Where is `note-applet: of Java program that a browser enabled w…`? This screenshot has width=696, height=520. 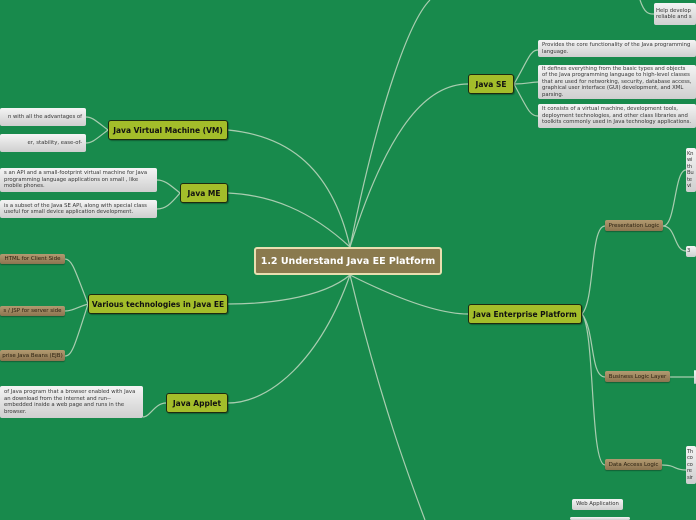
note-applet: of Java program that a browser enabled w… is located at coordinates (71, 402).